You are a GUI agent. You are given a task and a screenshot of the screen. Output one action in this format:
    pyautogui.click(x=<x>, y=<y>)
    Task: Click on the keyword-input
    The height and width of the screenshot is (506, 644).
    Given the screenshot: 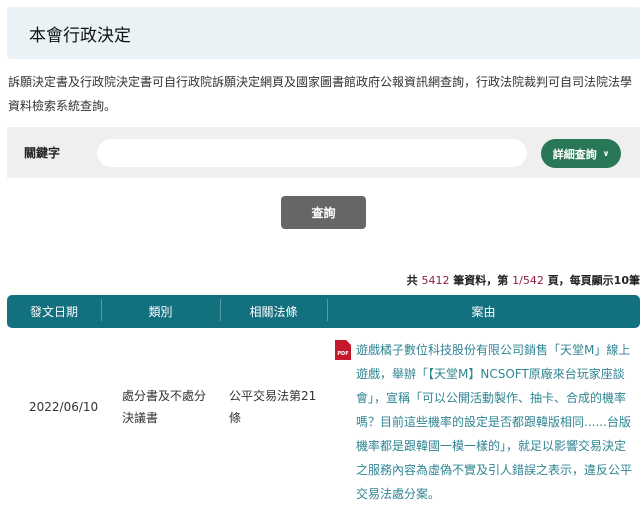 What is the action you would take?
    pyautogui.click(x=312, y=153)
    